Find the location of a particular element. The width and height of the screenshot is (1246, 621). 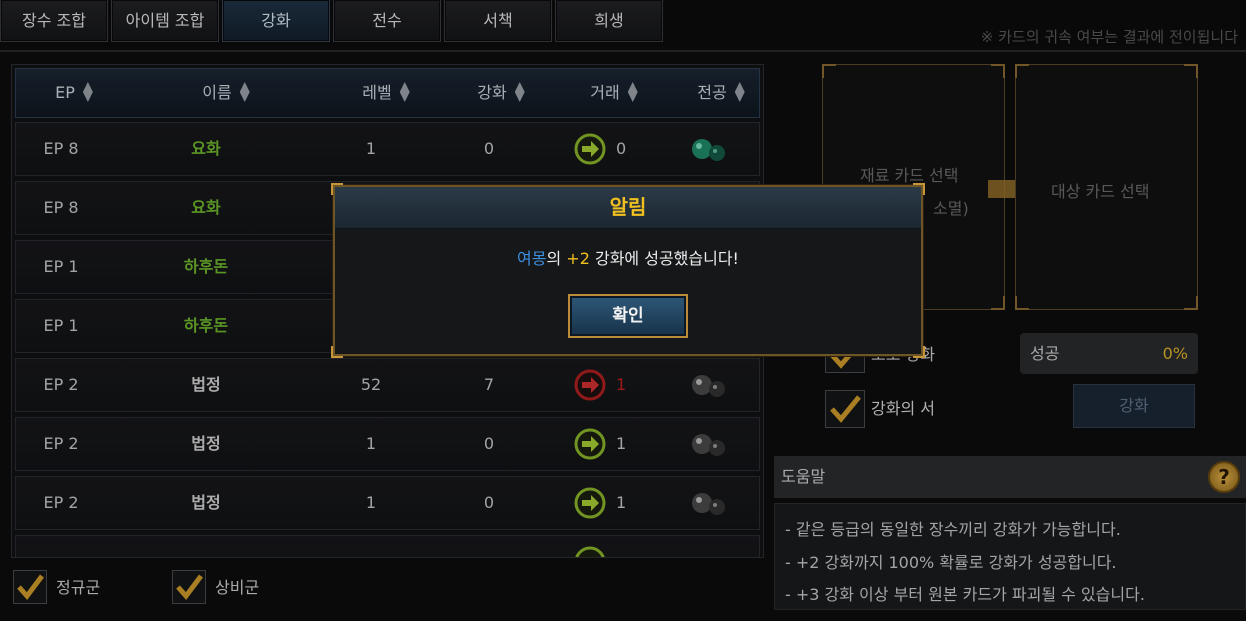

enhance-level: +2 is located at coordinates (578, 258).